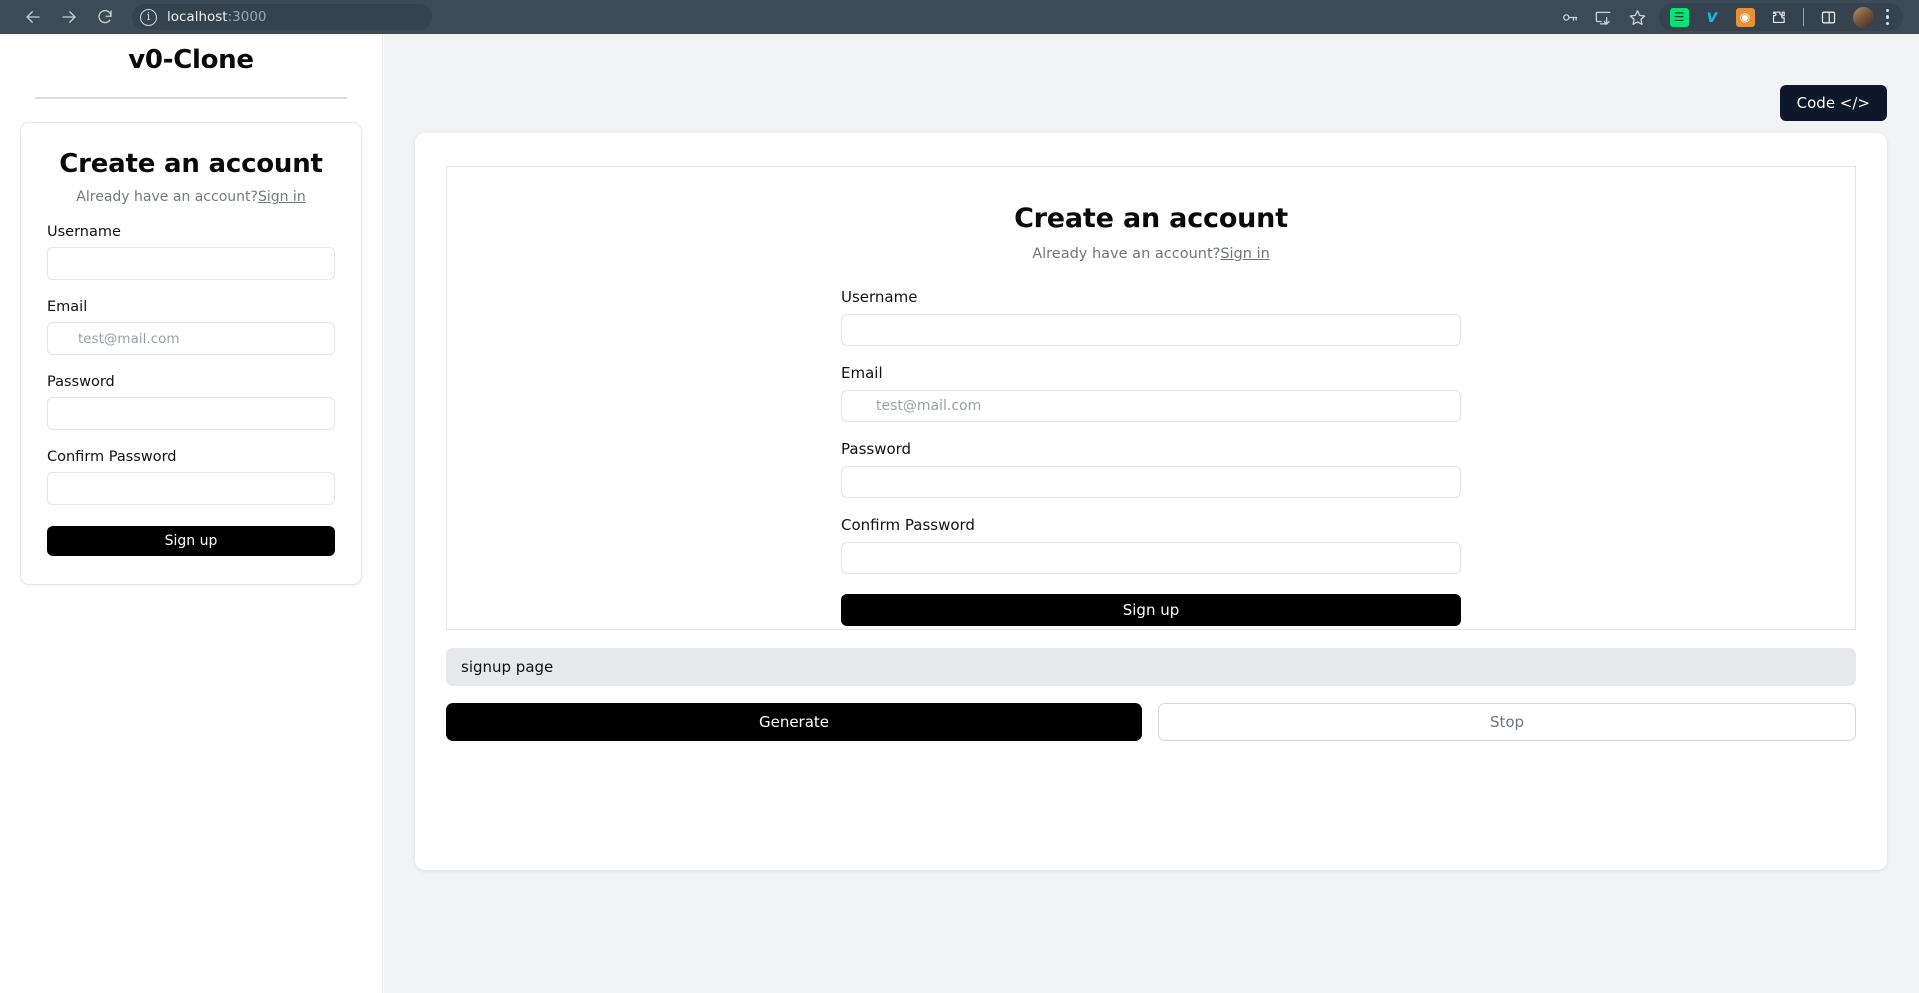 Image resolution: width=1919 pixels, height=993 pixels. I want to click on action-row: Generate Stop, so click(1151, 722).